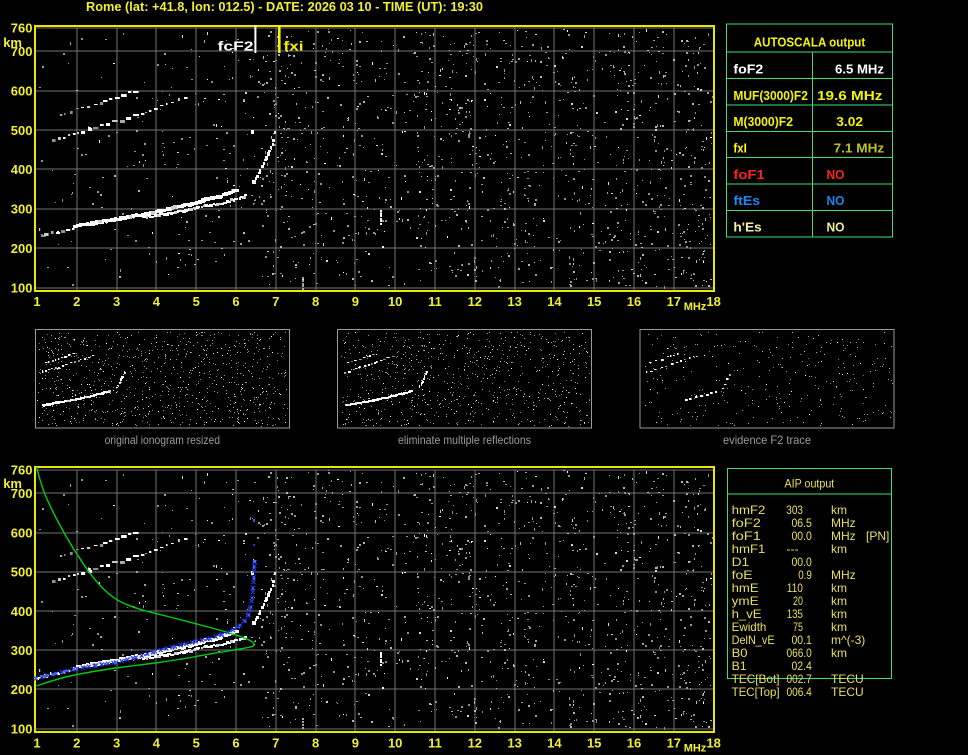 The image size is (968, 755). Describe the element at coordinates (464, 440) in the screenshot. I see `svg-text: eliminate multiple reflections` at that location.